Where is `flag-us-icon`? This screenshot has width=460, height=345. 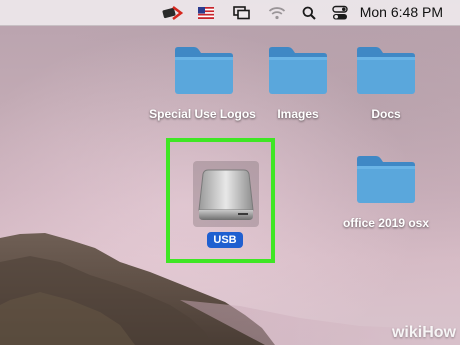 flag-us-icon is located at coordinates (206, 12).